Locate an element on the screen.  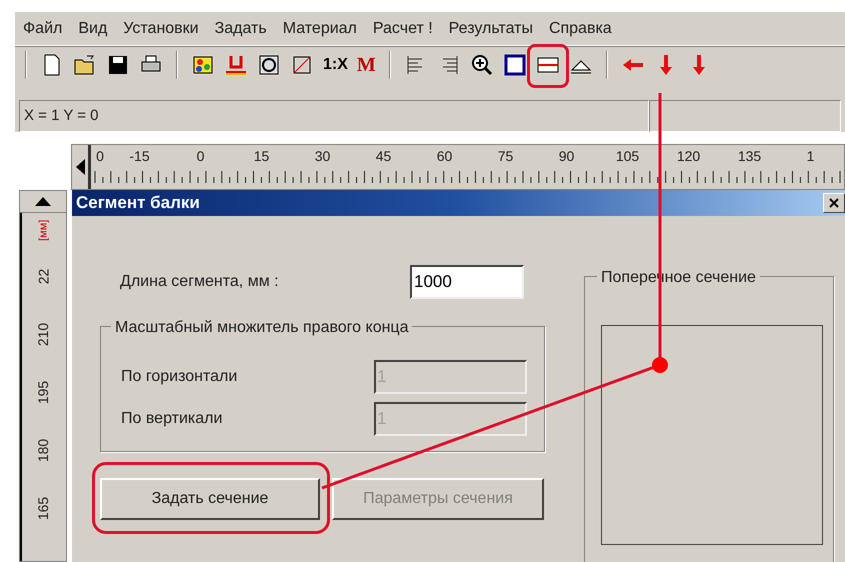
ruler-label: 22 is located at coordinates (44, 276).